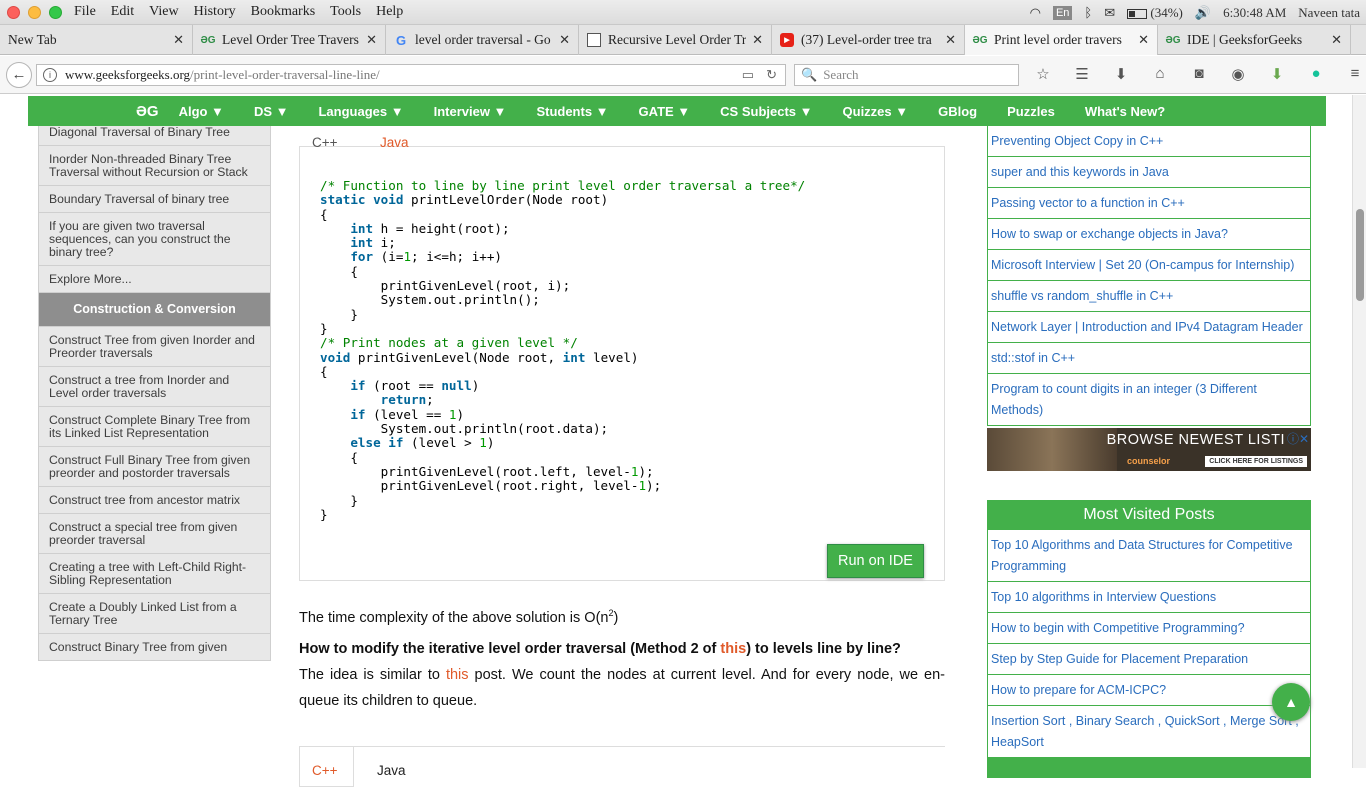  What do you see at coordinates (325, 142) in the screenshot?
I see `tab-cpp: C++` at bounding box center [325, 142].